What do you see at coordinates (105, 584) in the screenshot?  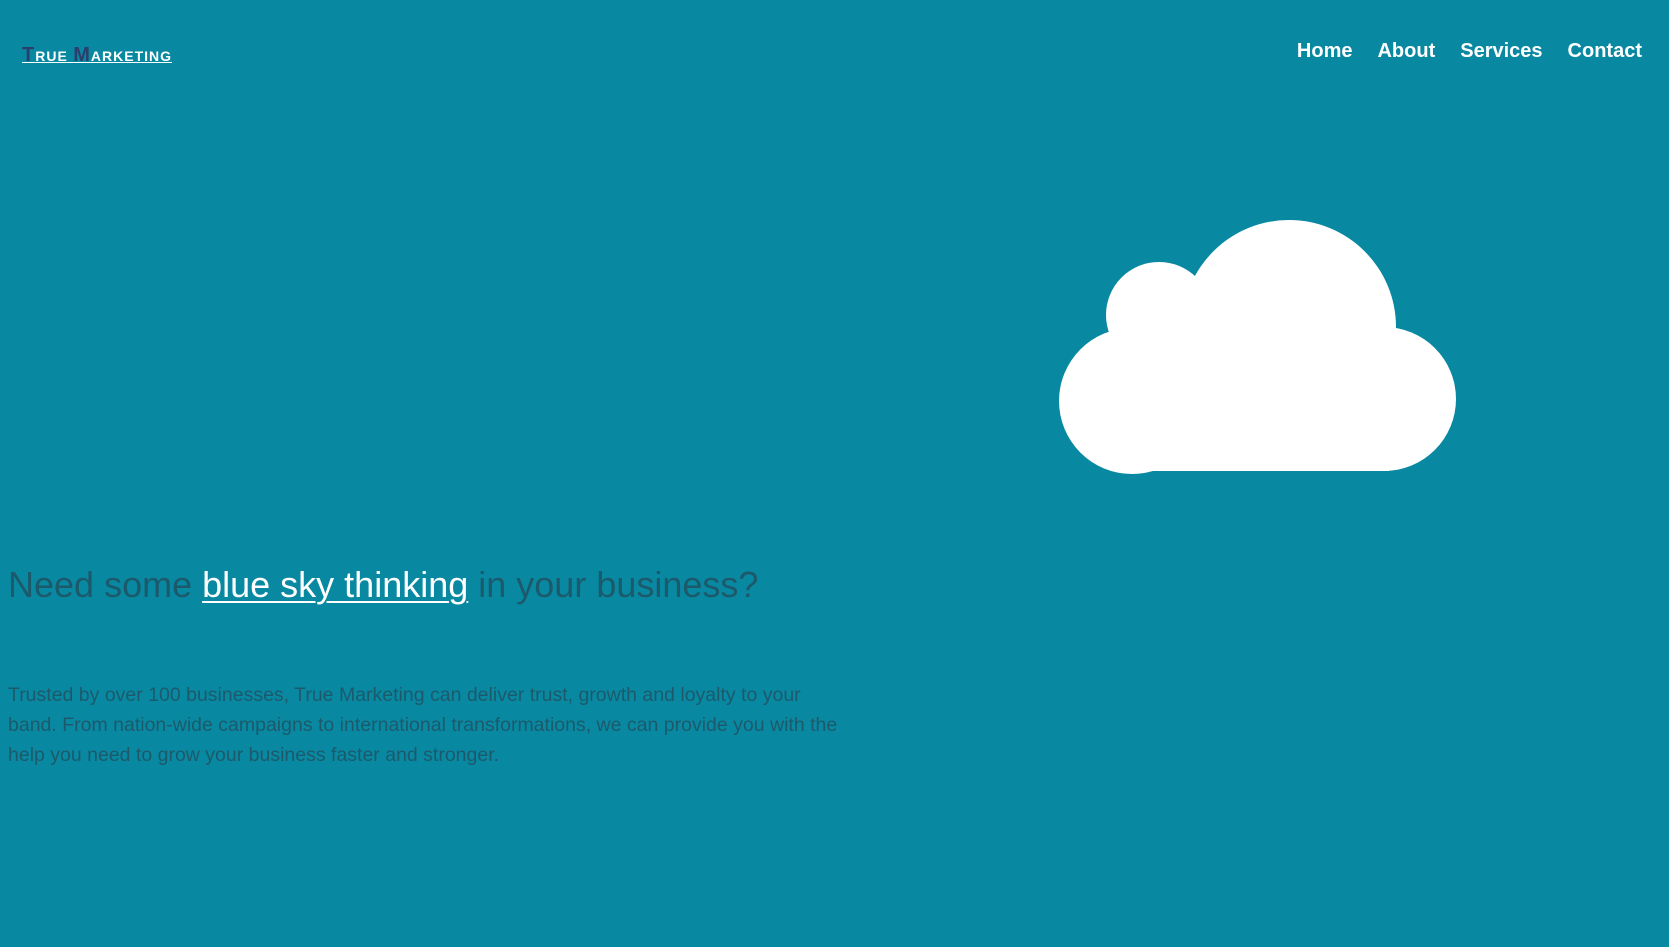 I see `headline-prefix: Need some` at bounding box center [105, 584].